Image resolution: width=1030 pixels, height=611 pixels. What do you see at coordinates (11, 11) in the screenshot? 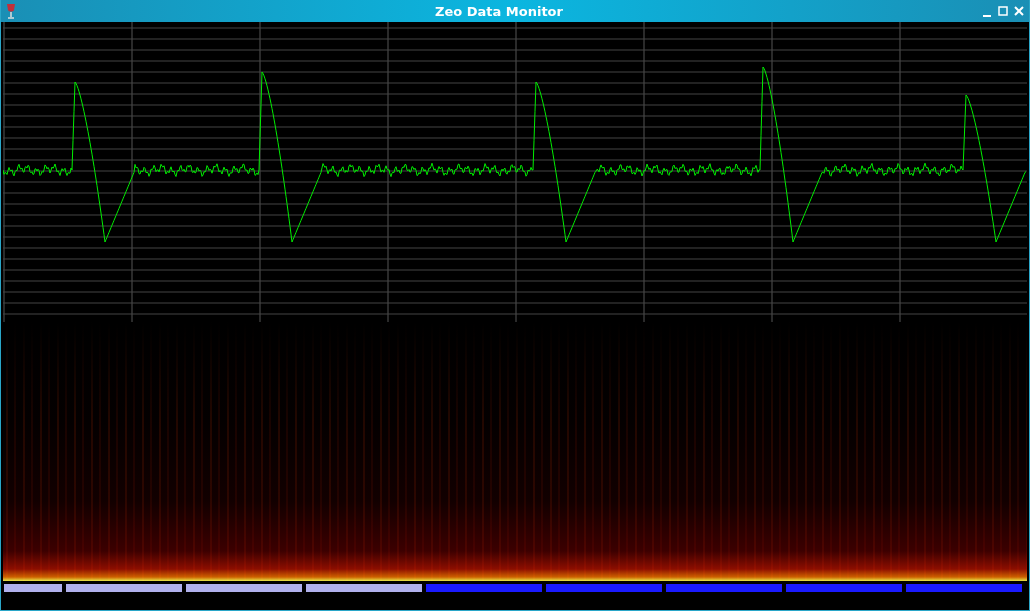
I see `wine-glass-icon` at bounding box center [11, 11].